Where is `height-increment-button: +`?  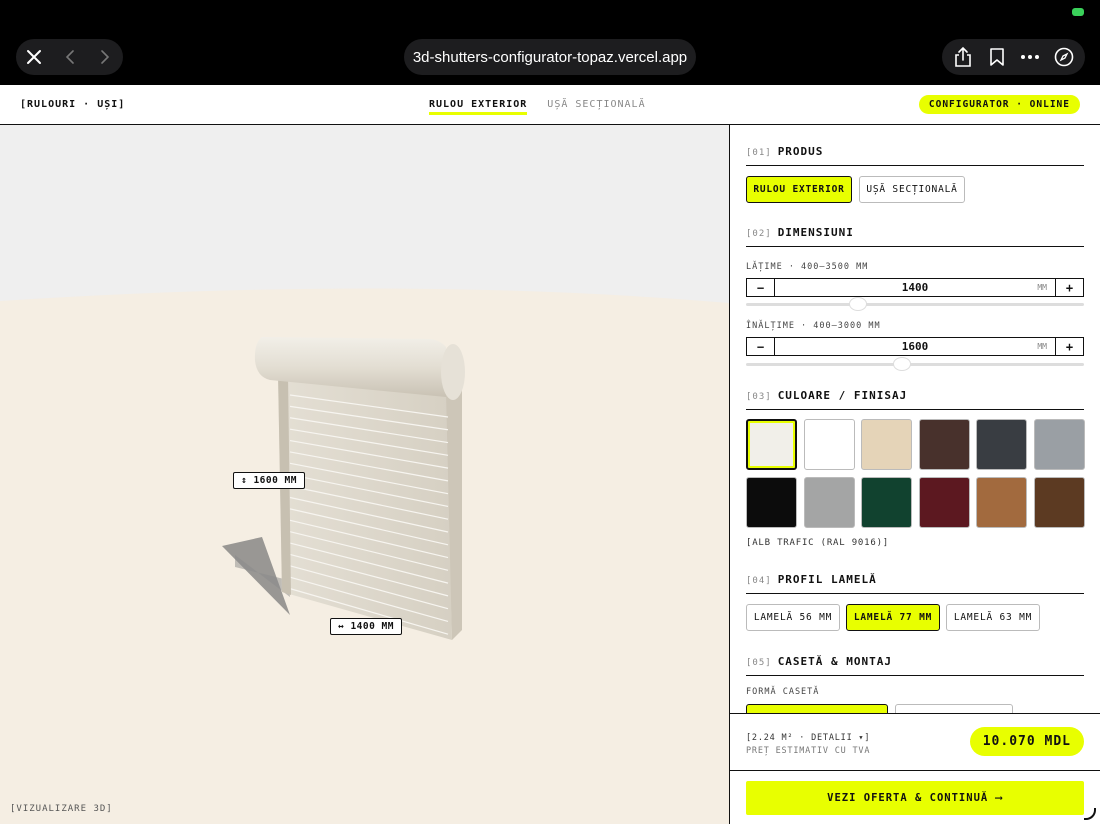
height-increment-button: + is located at coordinates (1069, 346).